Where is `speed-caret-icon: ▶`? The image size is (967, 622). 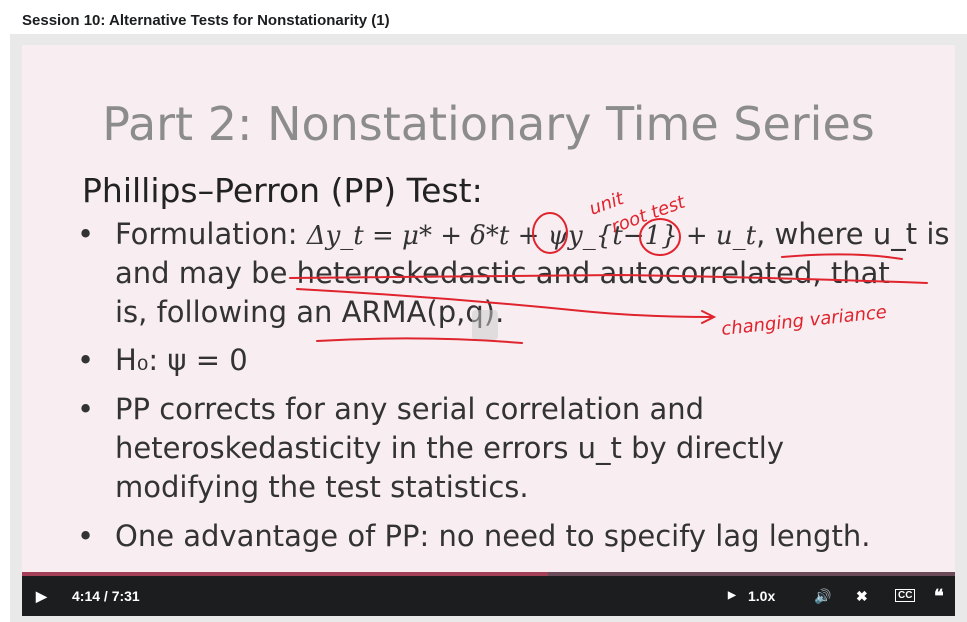
speed-caret-icon: ▶ is located at coordinates (732, 595).